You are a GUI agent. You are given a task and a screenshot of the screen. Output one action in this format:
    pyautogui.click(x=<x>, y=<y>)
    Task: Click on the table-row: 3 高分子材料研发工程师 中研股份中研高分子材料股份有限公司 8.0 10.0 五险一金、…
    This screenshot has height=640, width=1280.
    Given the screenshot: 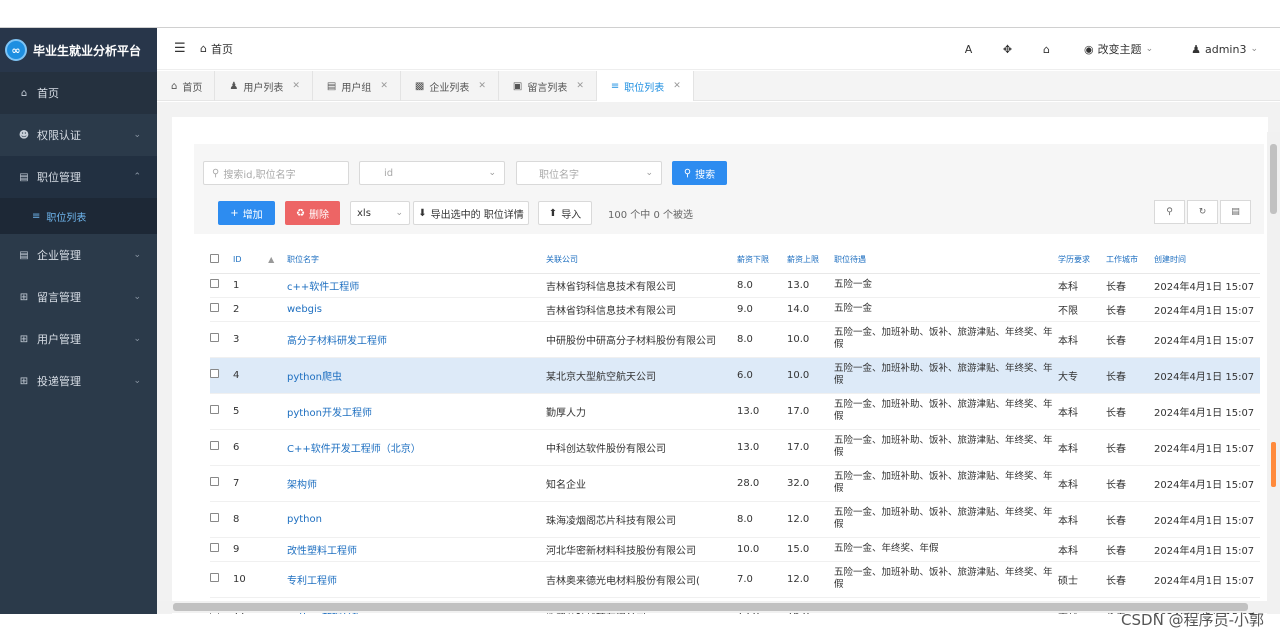 What is the action you would take?
    pyautogui.click(x=735, y=339)
    